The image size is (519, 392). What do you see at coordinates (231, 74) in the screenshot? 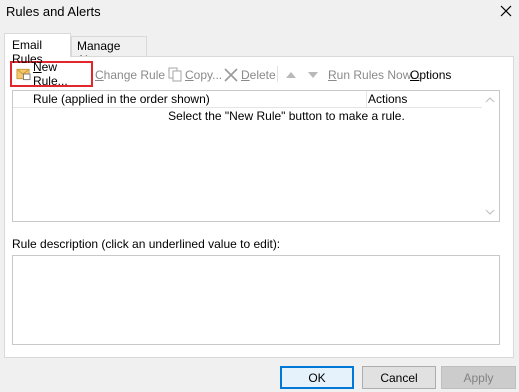
I see `delete-icon` at bounding box center [231, 74].